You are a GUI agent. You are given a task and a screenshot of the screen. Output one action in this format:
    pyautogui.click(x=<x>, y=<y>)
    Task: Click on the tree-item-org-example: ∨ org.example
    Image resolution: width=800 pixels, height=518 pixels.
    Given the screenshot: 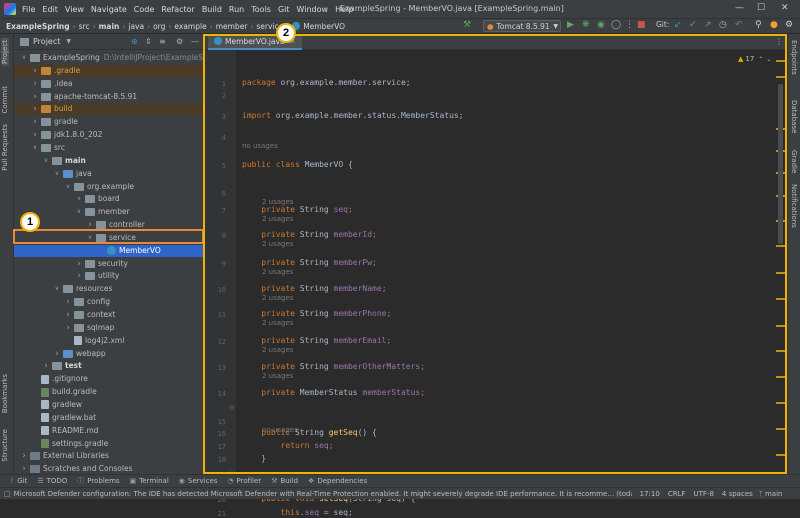 What is the action you would take?
    pyautogui.click(x=99, y=187)
    